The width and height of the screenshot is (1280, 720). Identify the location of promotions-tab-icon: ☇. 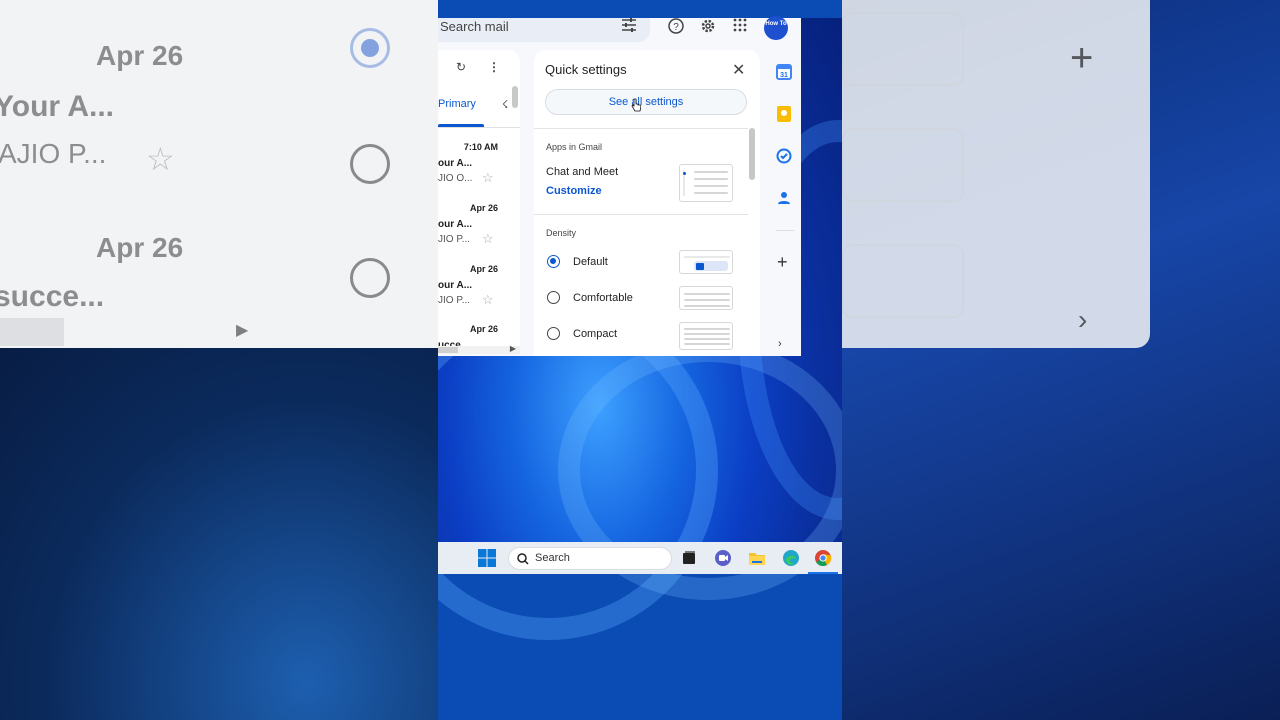
(505, 104).